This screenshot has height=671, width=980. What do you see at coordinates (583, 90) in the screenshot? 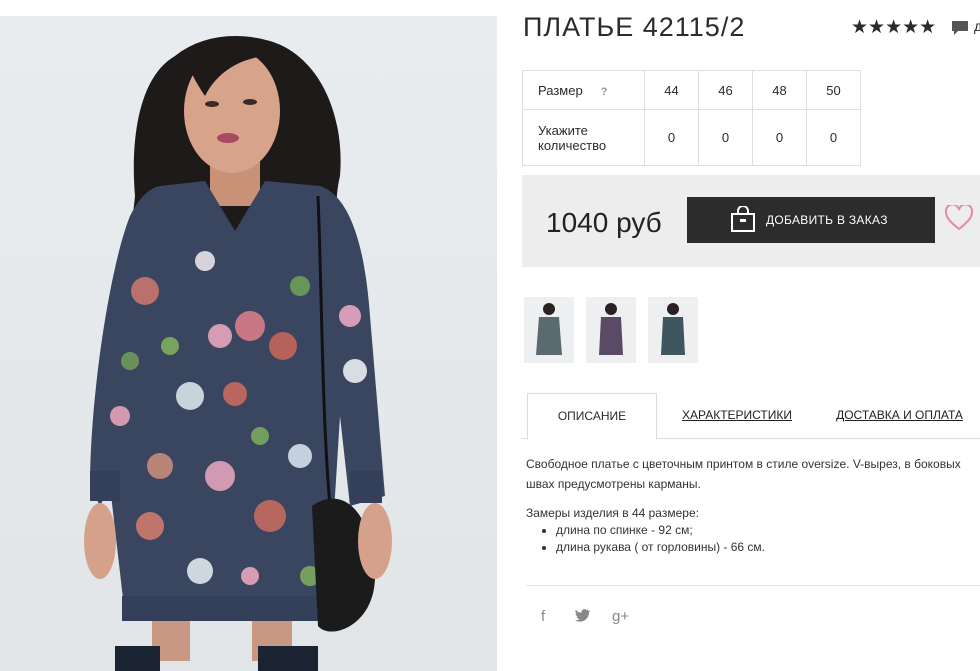
I see `size-header: Размер?` at bounding box center [583, 90].